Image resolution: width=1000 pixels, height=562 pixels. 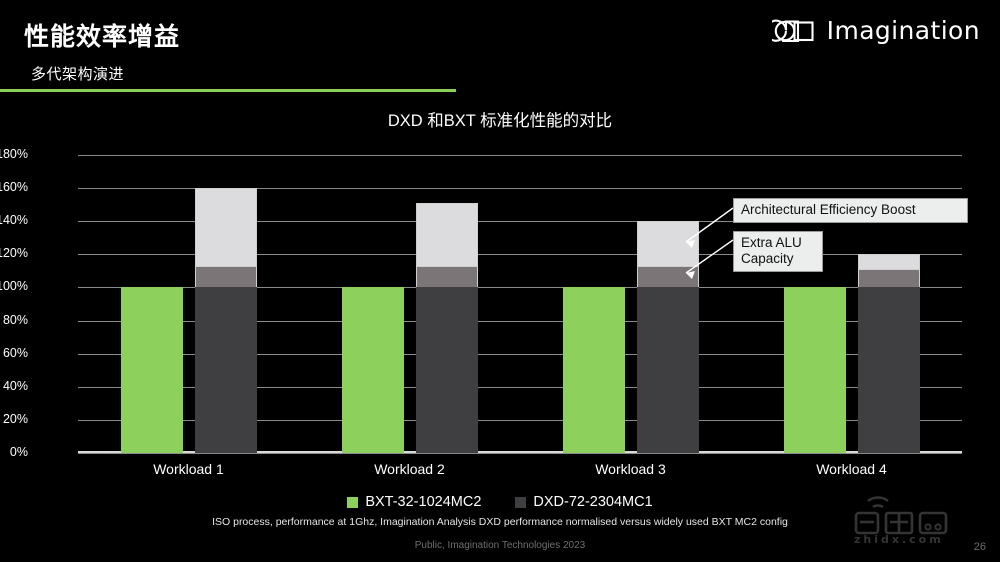 What do you see at coordinates (102, 37) in the screenshot?
I see `page-title: 性能效率增益` at bounding box center [102, 37].